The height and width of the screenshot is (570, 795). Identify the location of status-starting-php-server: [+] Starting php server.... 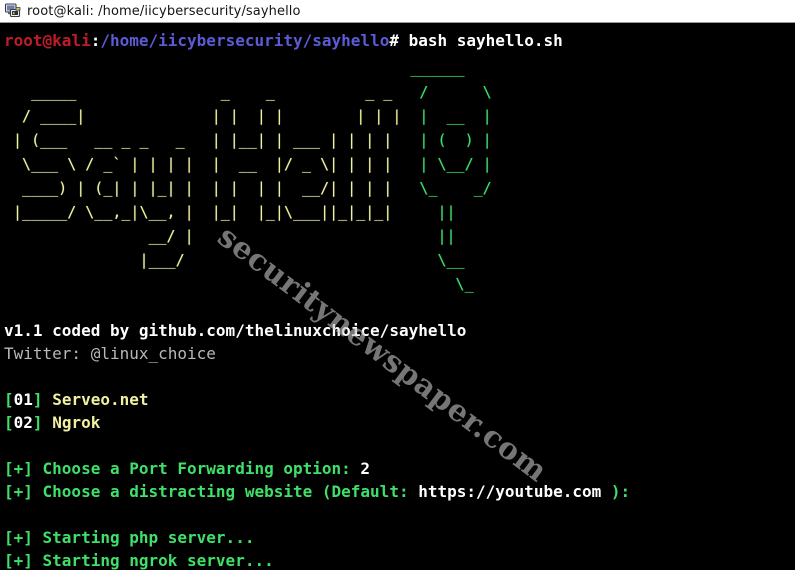
(399, 537).